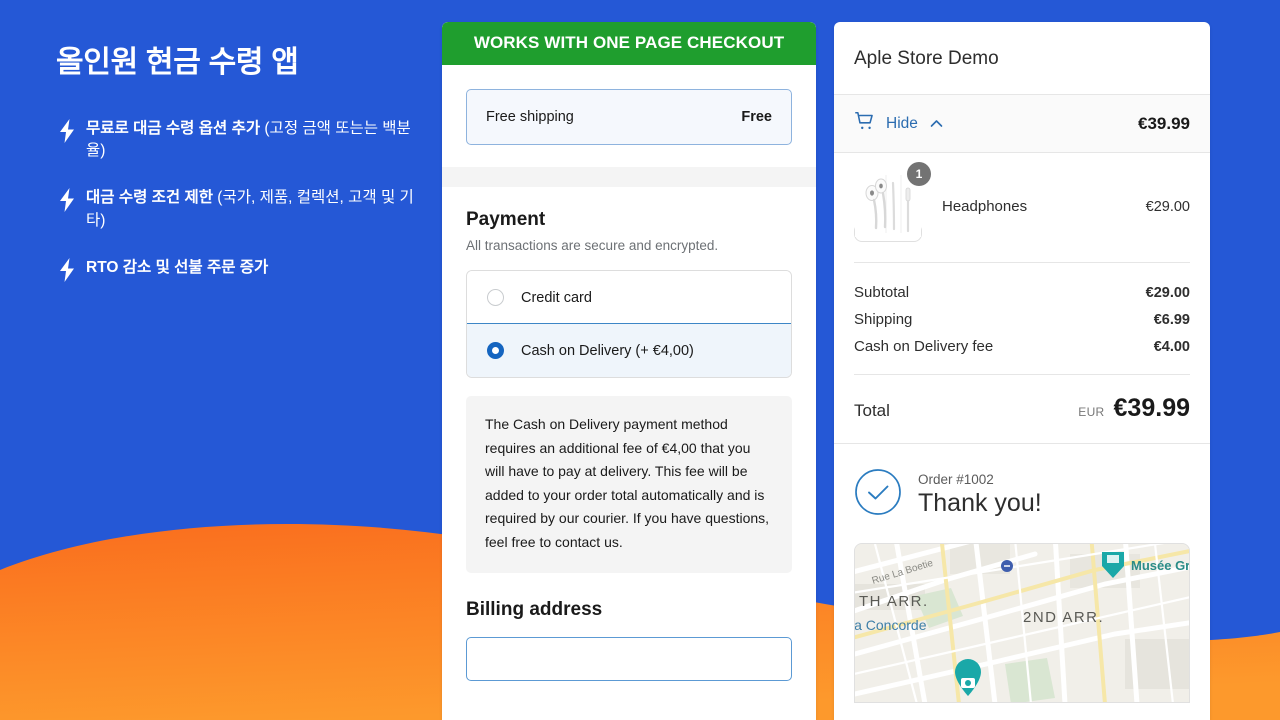  I want to click on shipping-method-option: Free shipping Free, so click(629, 117).